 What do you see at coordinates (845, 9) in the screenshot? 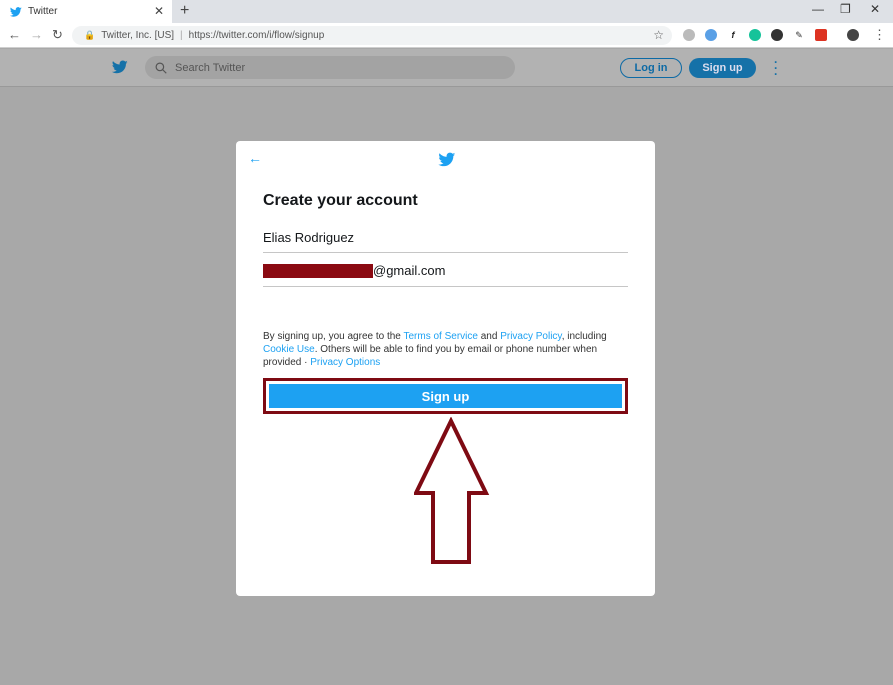
I see `restore-icon: ❐` at bounding box center [845, 9].